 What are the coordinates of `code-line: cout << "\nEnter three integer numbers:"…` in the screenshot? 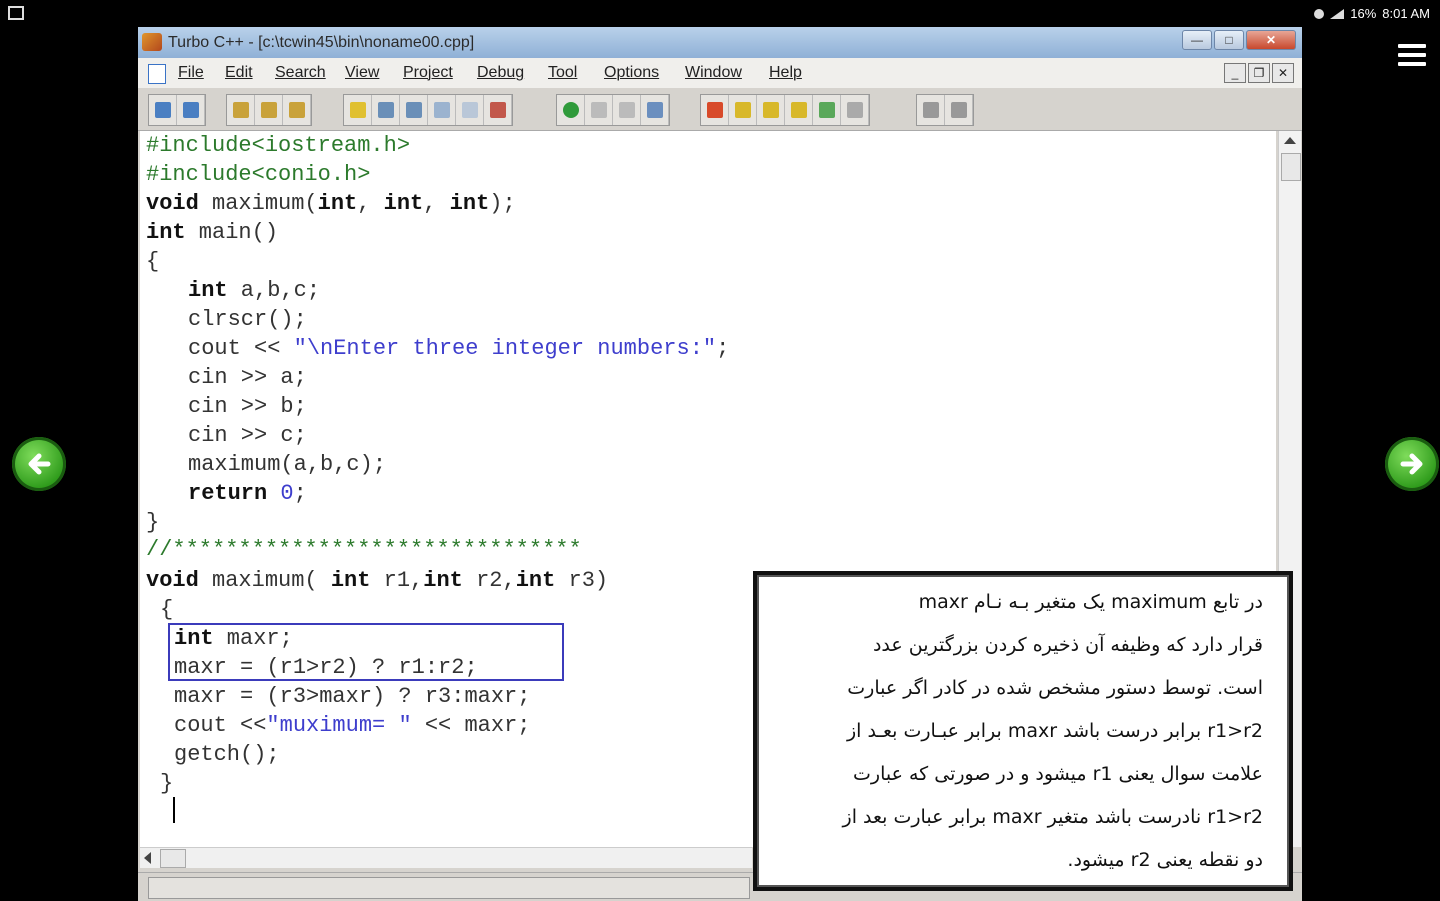 It's located at (459, 348).